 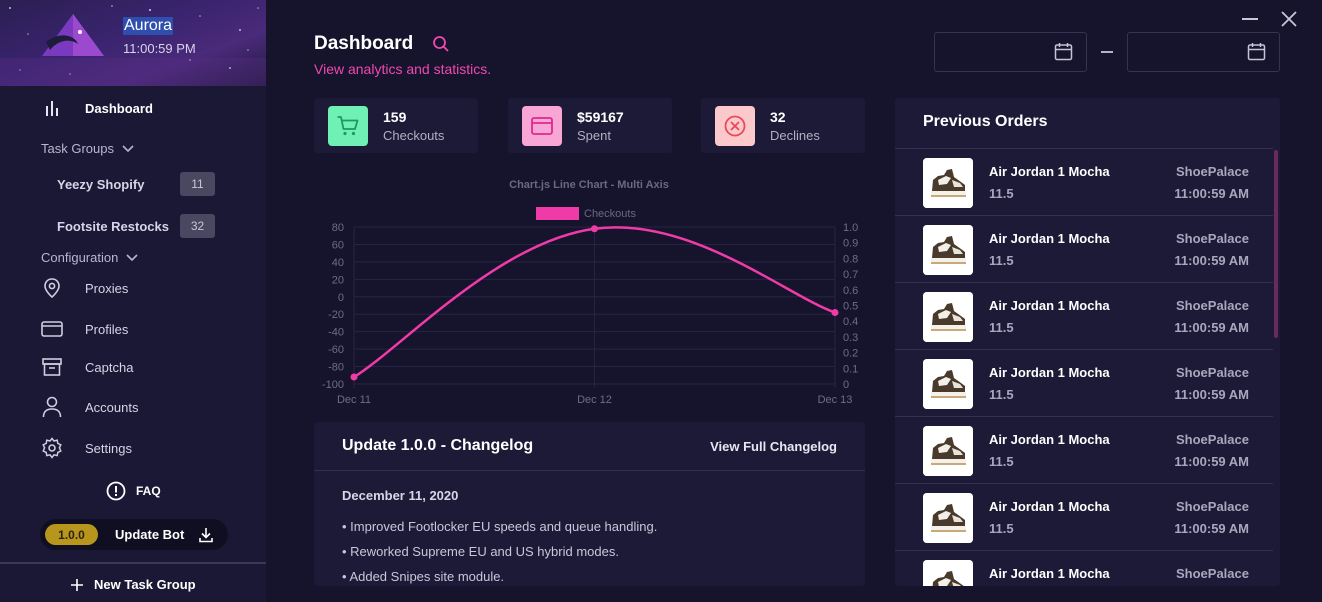 What do you see at coordinates (206, 534) in the screenshot?
I see `download-icon` at bounding box center [206, 534].